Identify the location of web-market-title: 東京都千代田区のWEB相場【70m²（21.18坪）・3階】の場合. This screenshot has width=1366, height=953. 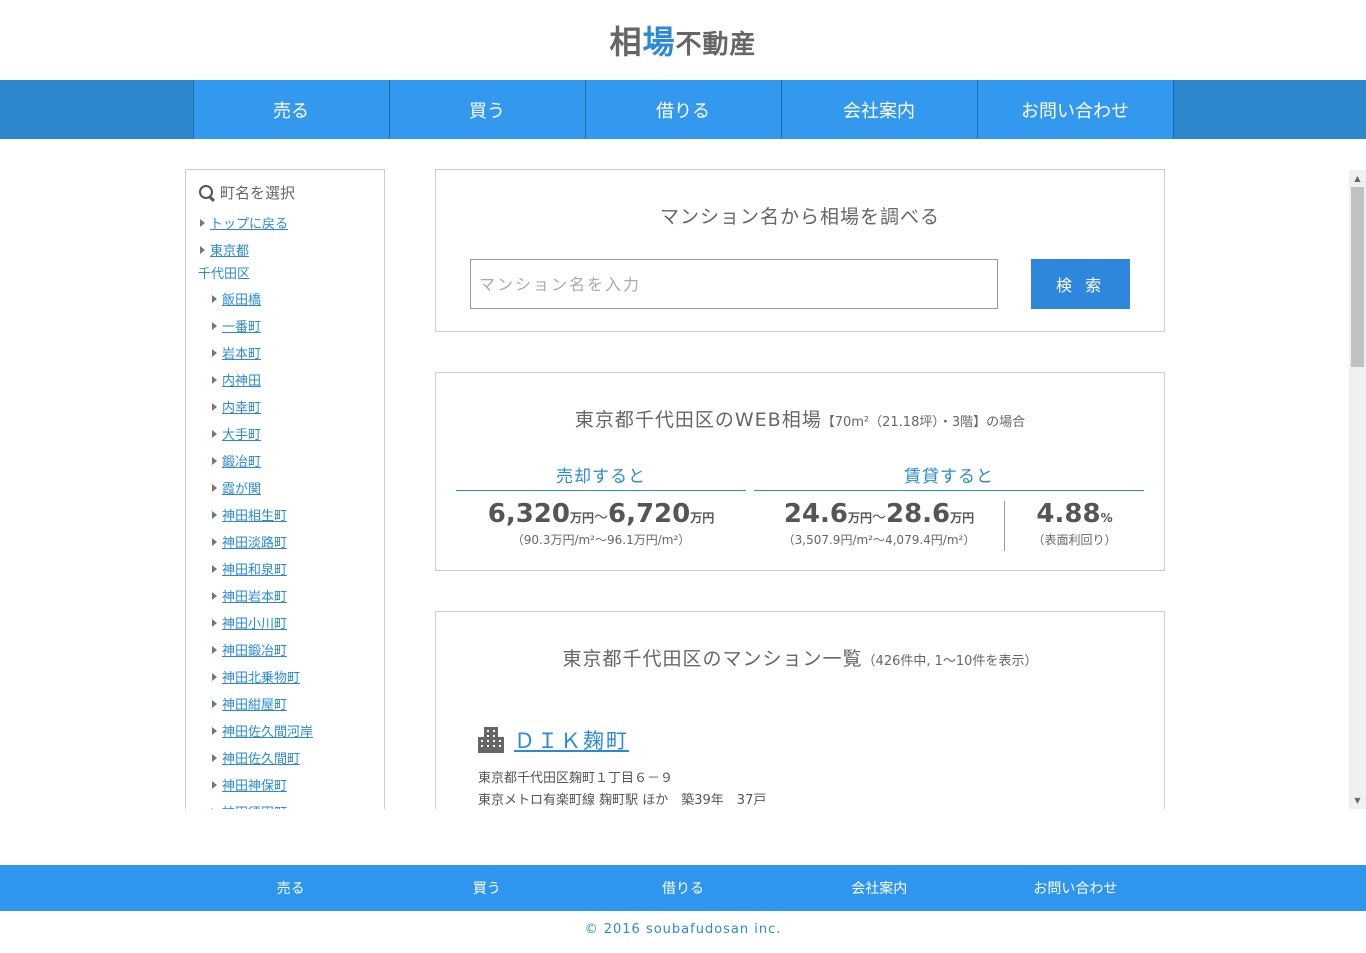
(800, 418).